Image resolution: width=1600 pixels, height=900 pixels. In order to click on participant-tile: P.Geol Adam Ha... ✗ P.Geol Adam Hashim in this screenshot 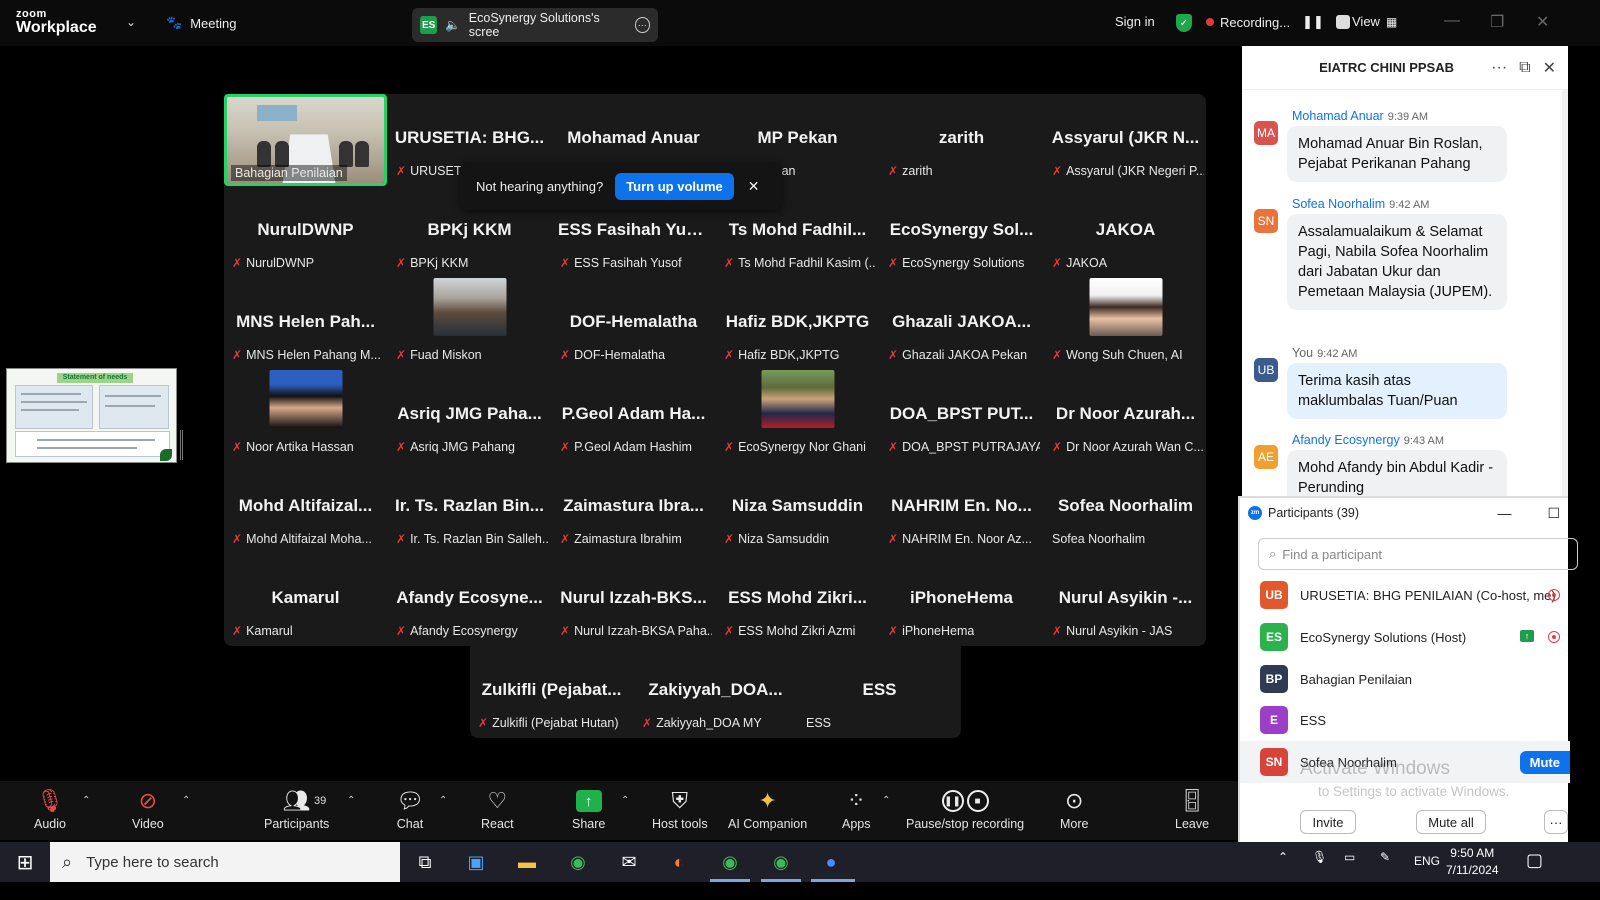, I will do `click(633, 416)`.